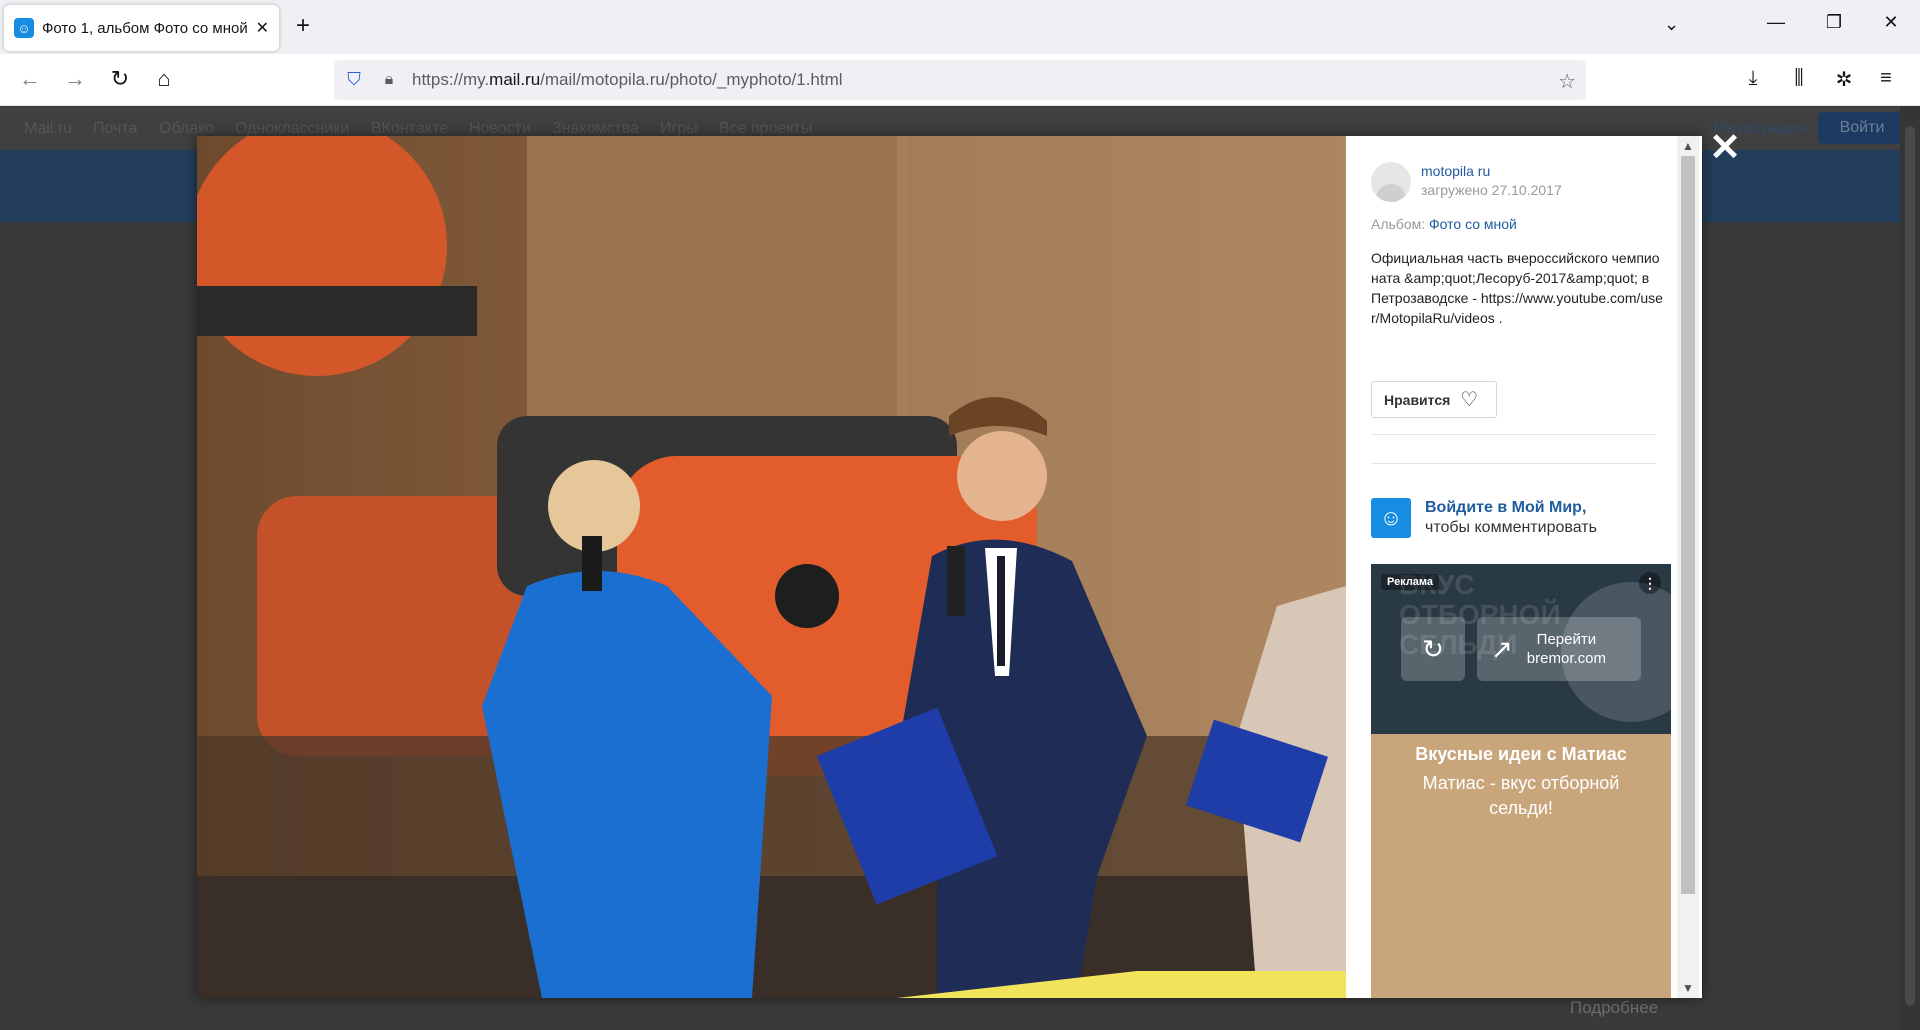 The image size is (1920, 1030). Describe the element at coordinates (1391, 182) in the screenshot. I see `avatar` at that location.